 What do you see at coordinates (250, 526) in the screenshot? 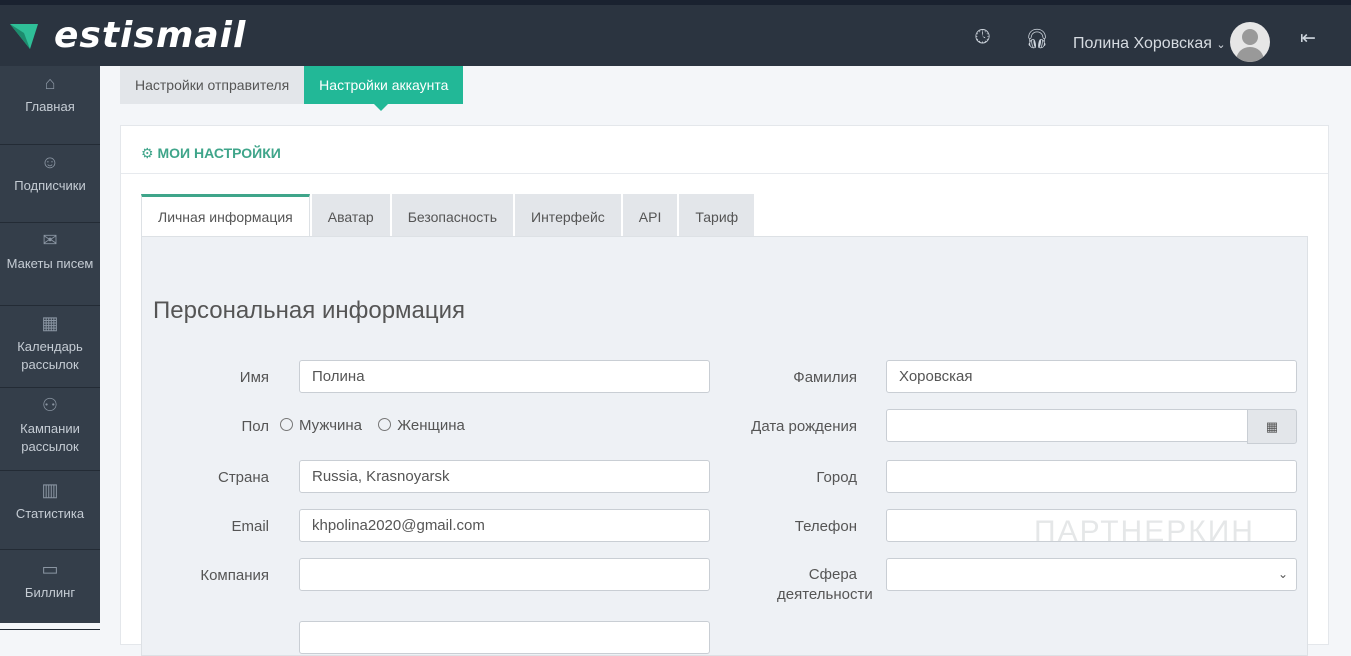
I see `email-label: Email` at bounding box center [250, 526].